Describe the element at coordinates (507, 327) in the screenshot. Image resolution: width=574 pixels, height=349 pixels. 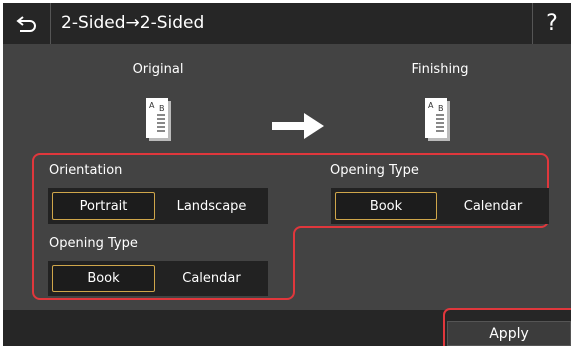
I see `apply-highlight-outline` at that location.